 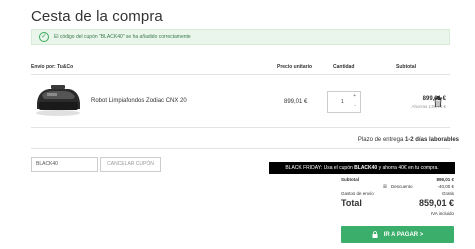 I want to click on summary-shipping-label: Gastos de envío, so click(x=357, y=193).